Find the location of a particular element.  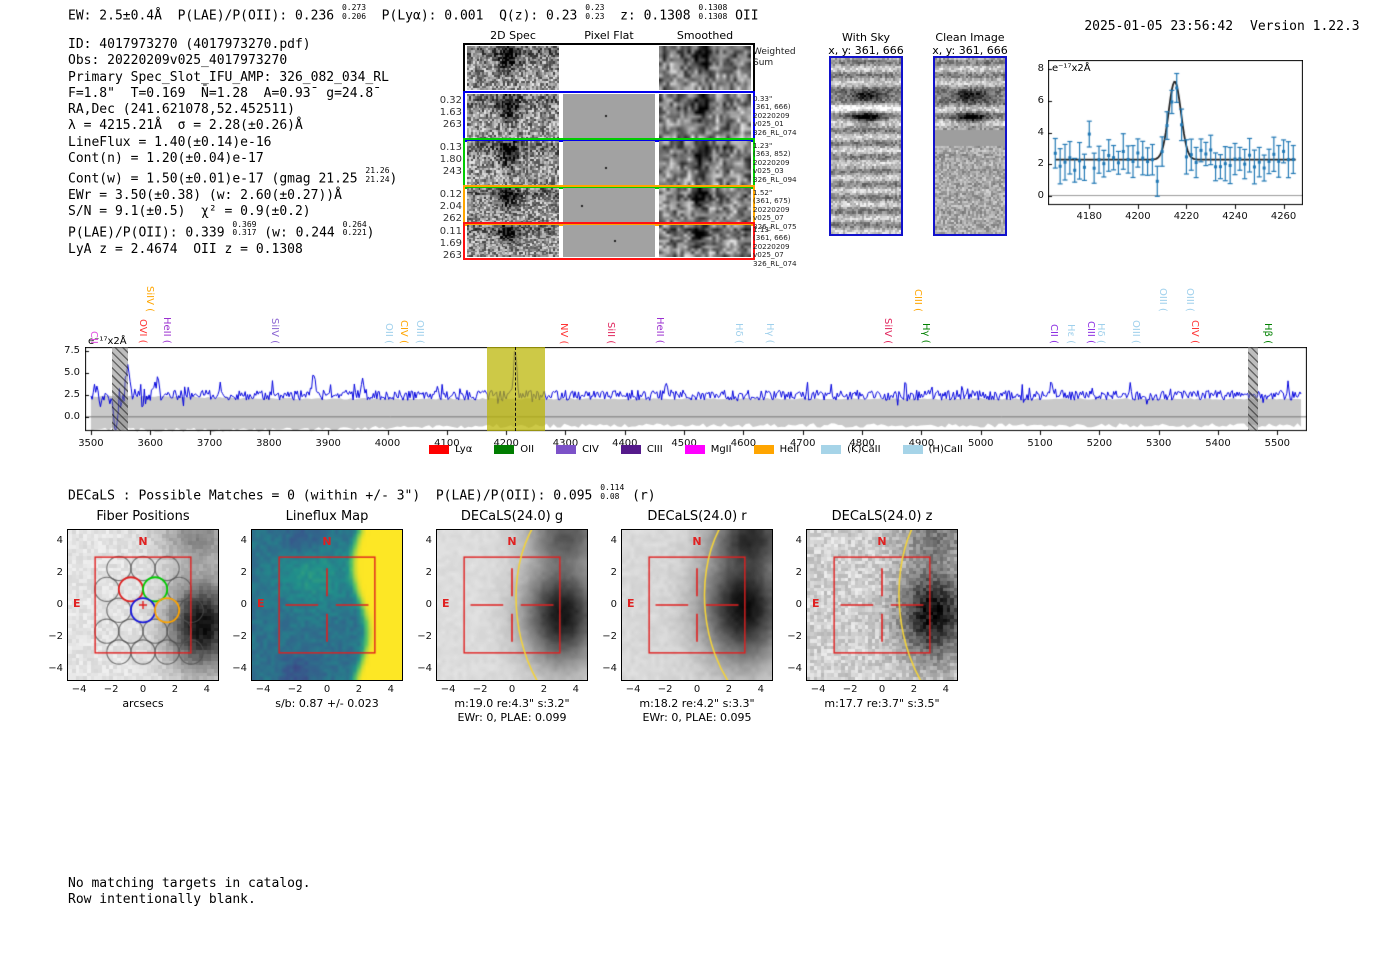

decals-r-image is located at coordinates (697, 605).